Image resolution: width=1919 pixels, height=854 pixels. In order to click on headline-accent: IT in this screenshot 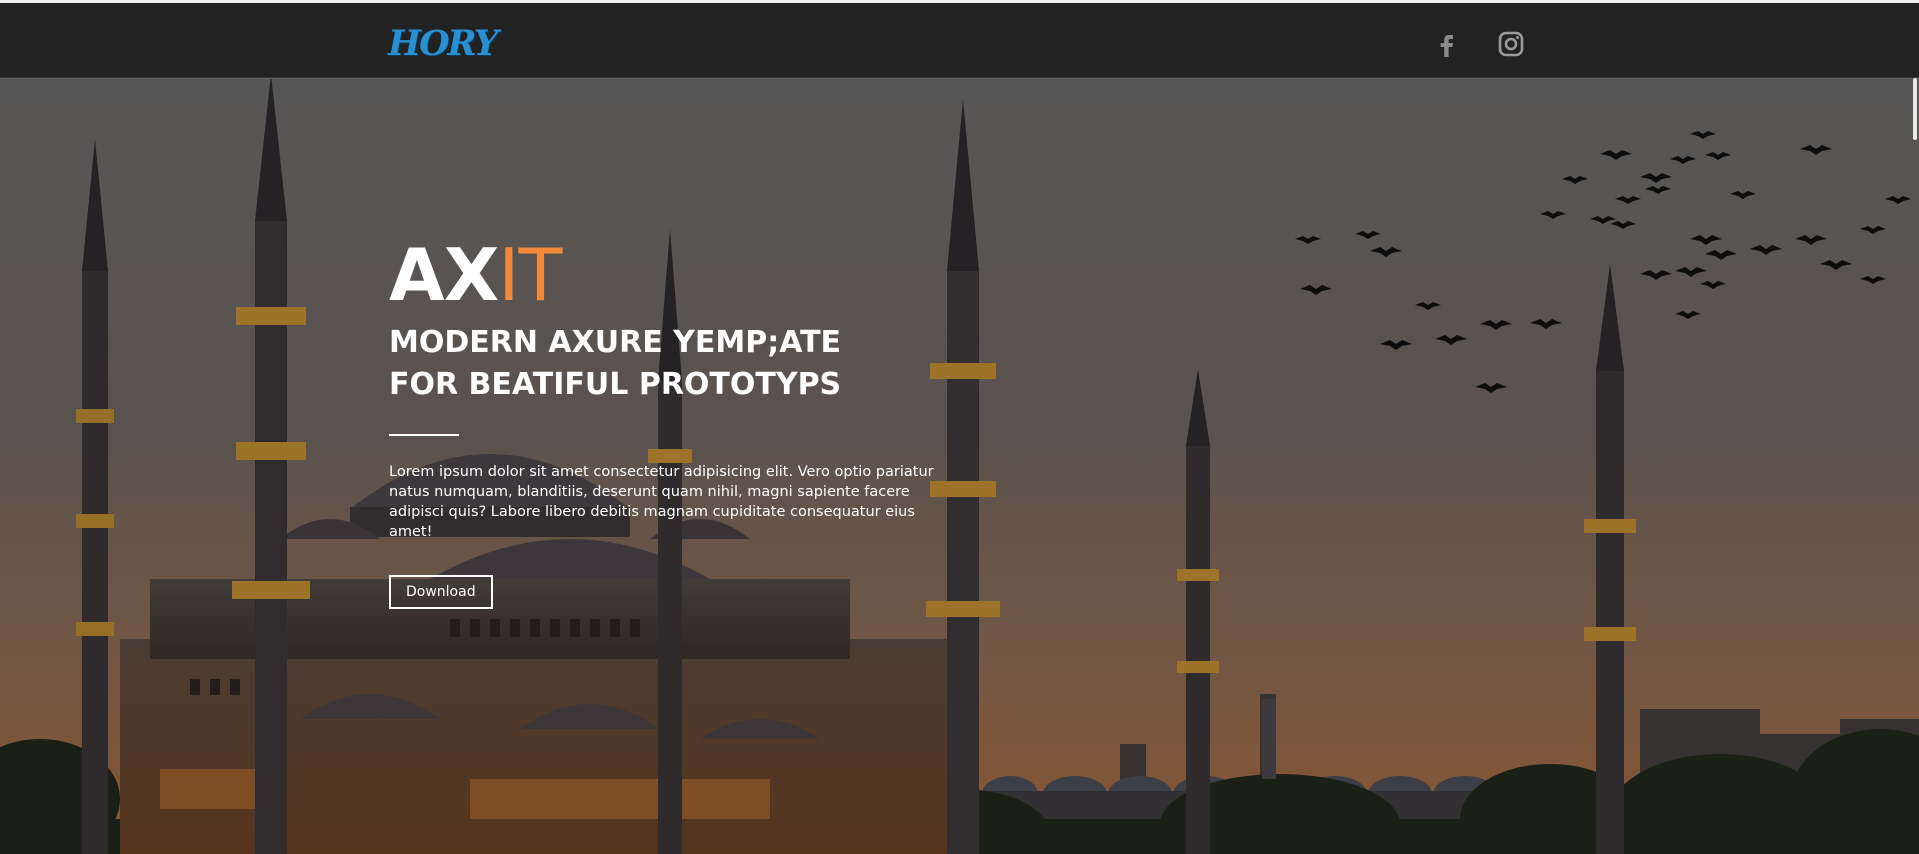, I will do `click(530, 275)`.